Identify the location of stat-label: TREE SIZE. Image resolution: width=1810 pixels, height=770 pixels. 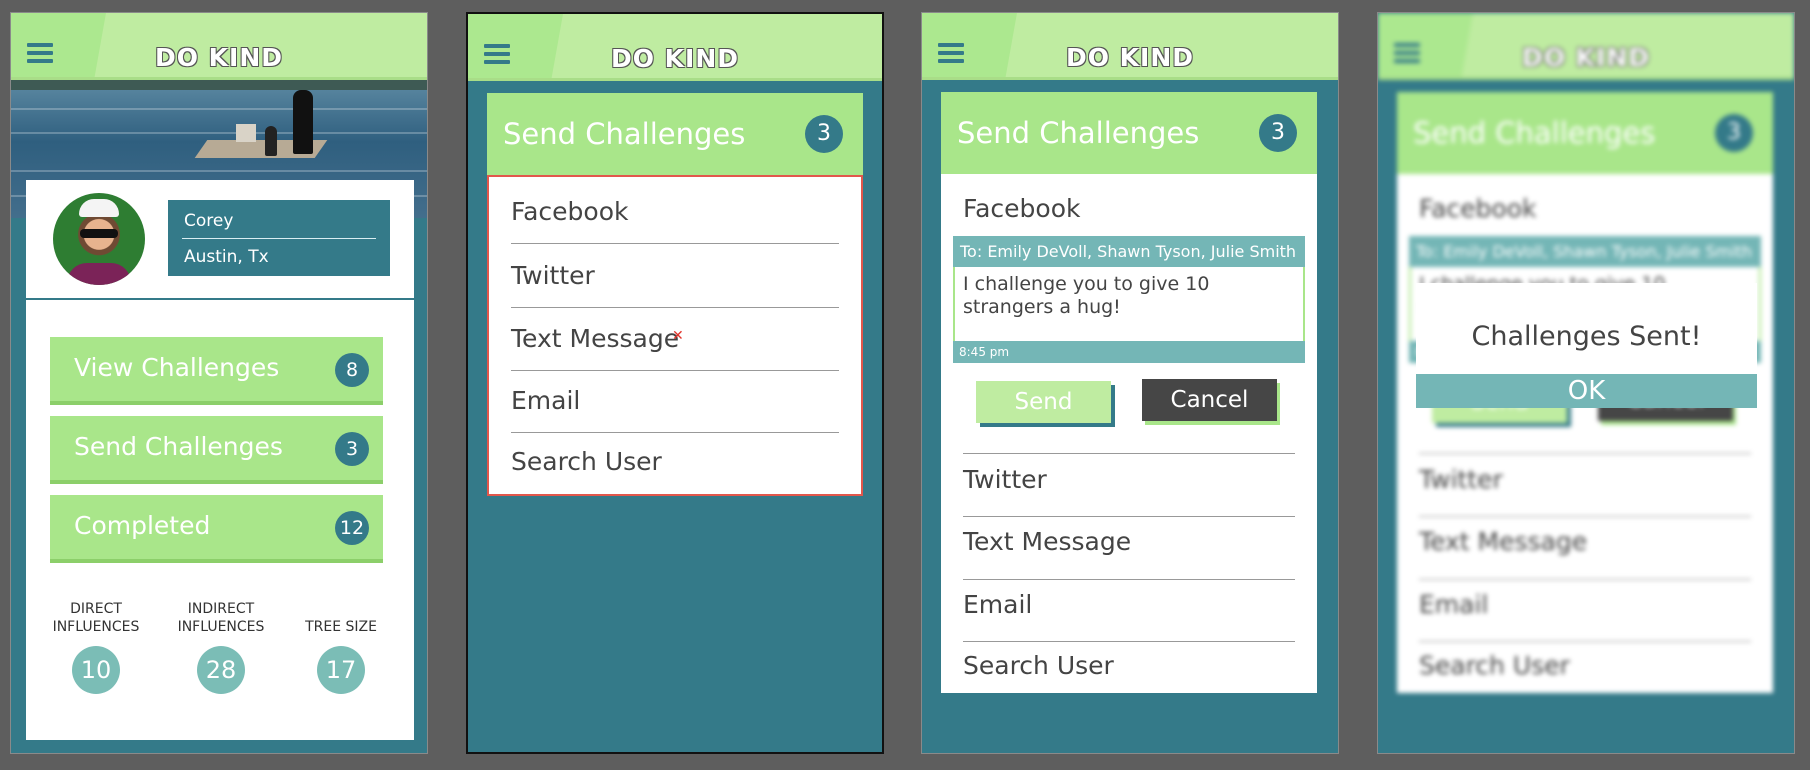
(341, 627).